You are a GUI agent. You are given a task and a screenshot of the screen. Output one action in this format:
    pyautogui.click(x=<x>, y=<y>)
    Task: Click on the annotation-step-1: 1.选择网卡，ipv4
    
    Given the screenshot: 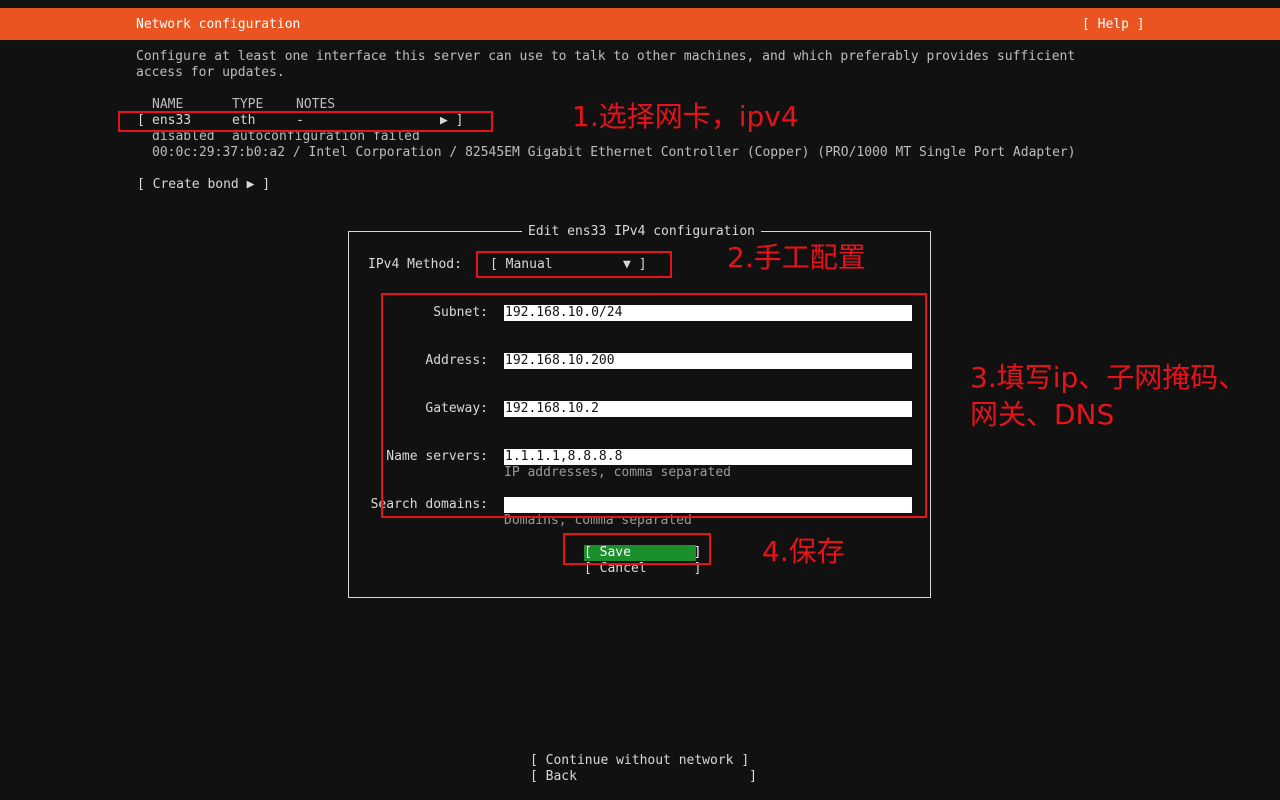 What is the action you would take?
    pyautogui.click(x=685, y=116)
    